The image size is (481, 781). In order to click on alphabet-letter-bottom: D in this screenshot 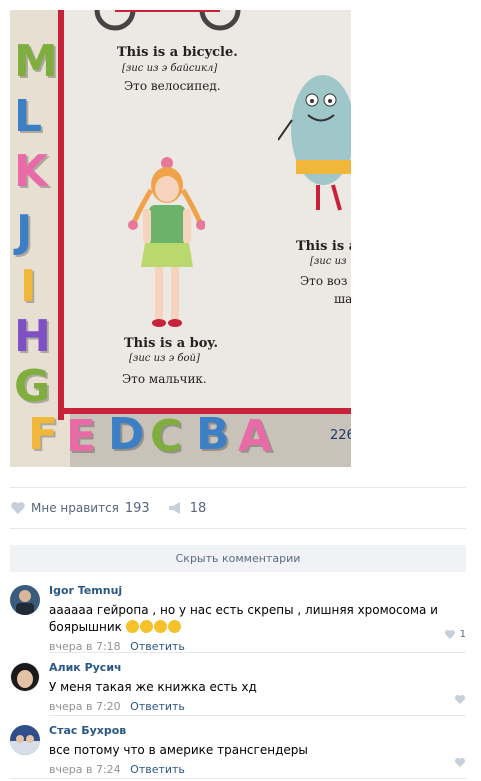, I will do `click(126, 434)`.